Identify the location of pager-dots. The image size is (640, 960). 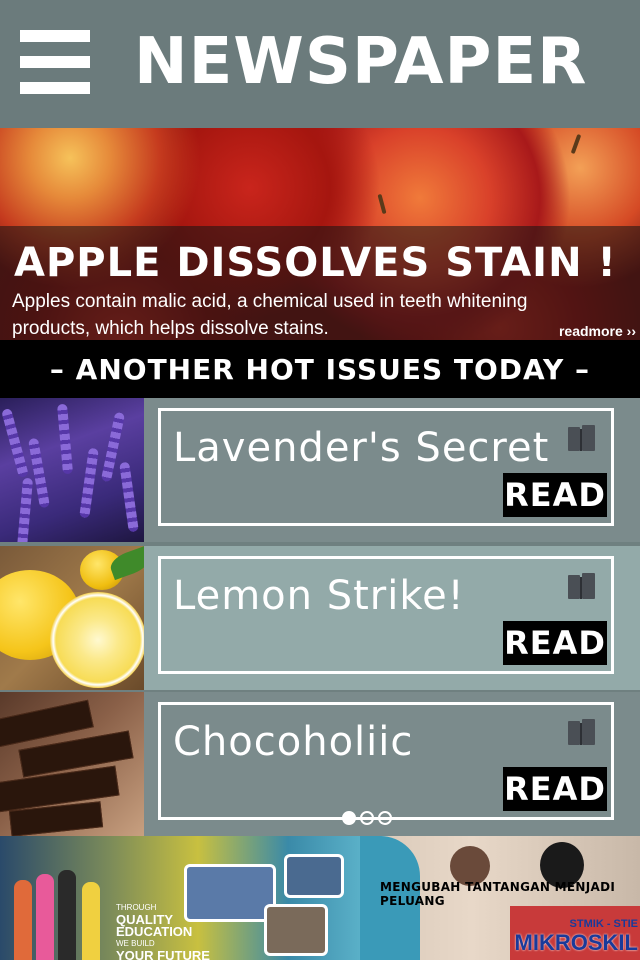
(367, 818).